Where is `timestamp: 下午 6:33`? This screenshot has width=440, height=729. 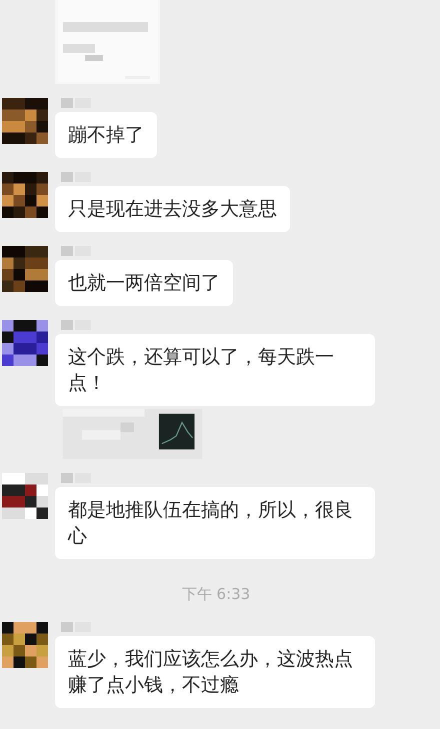 timestamp: 下午 6:33 is located at coordinates (217, 594).